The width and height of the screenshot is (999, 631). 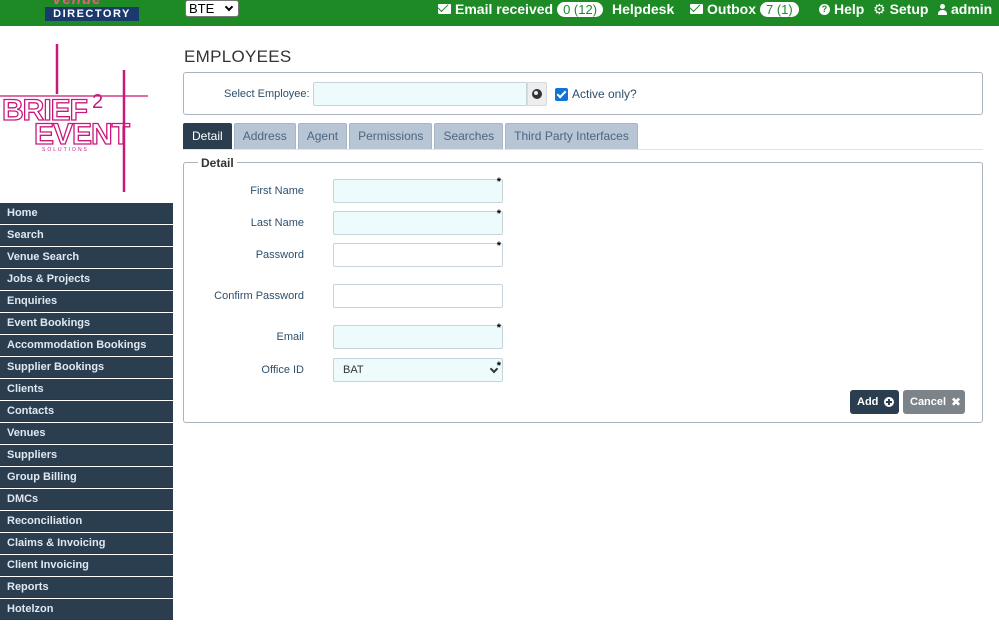 I want to click on setup-link: ⚙ Setup, so click(x=900, y=9).